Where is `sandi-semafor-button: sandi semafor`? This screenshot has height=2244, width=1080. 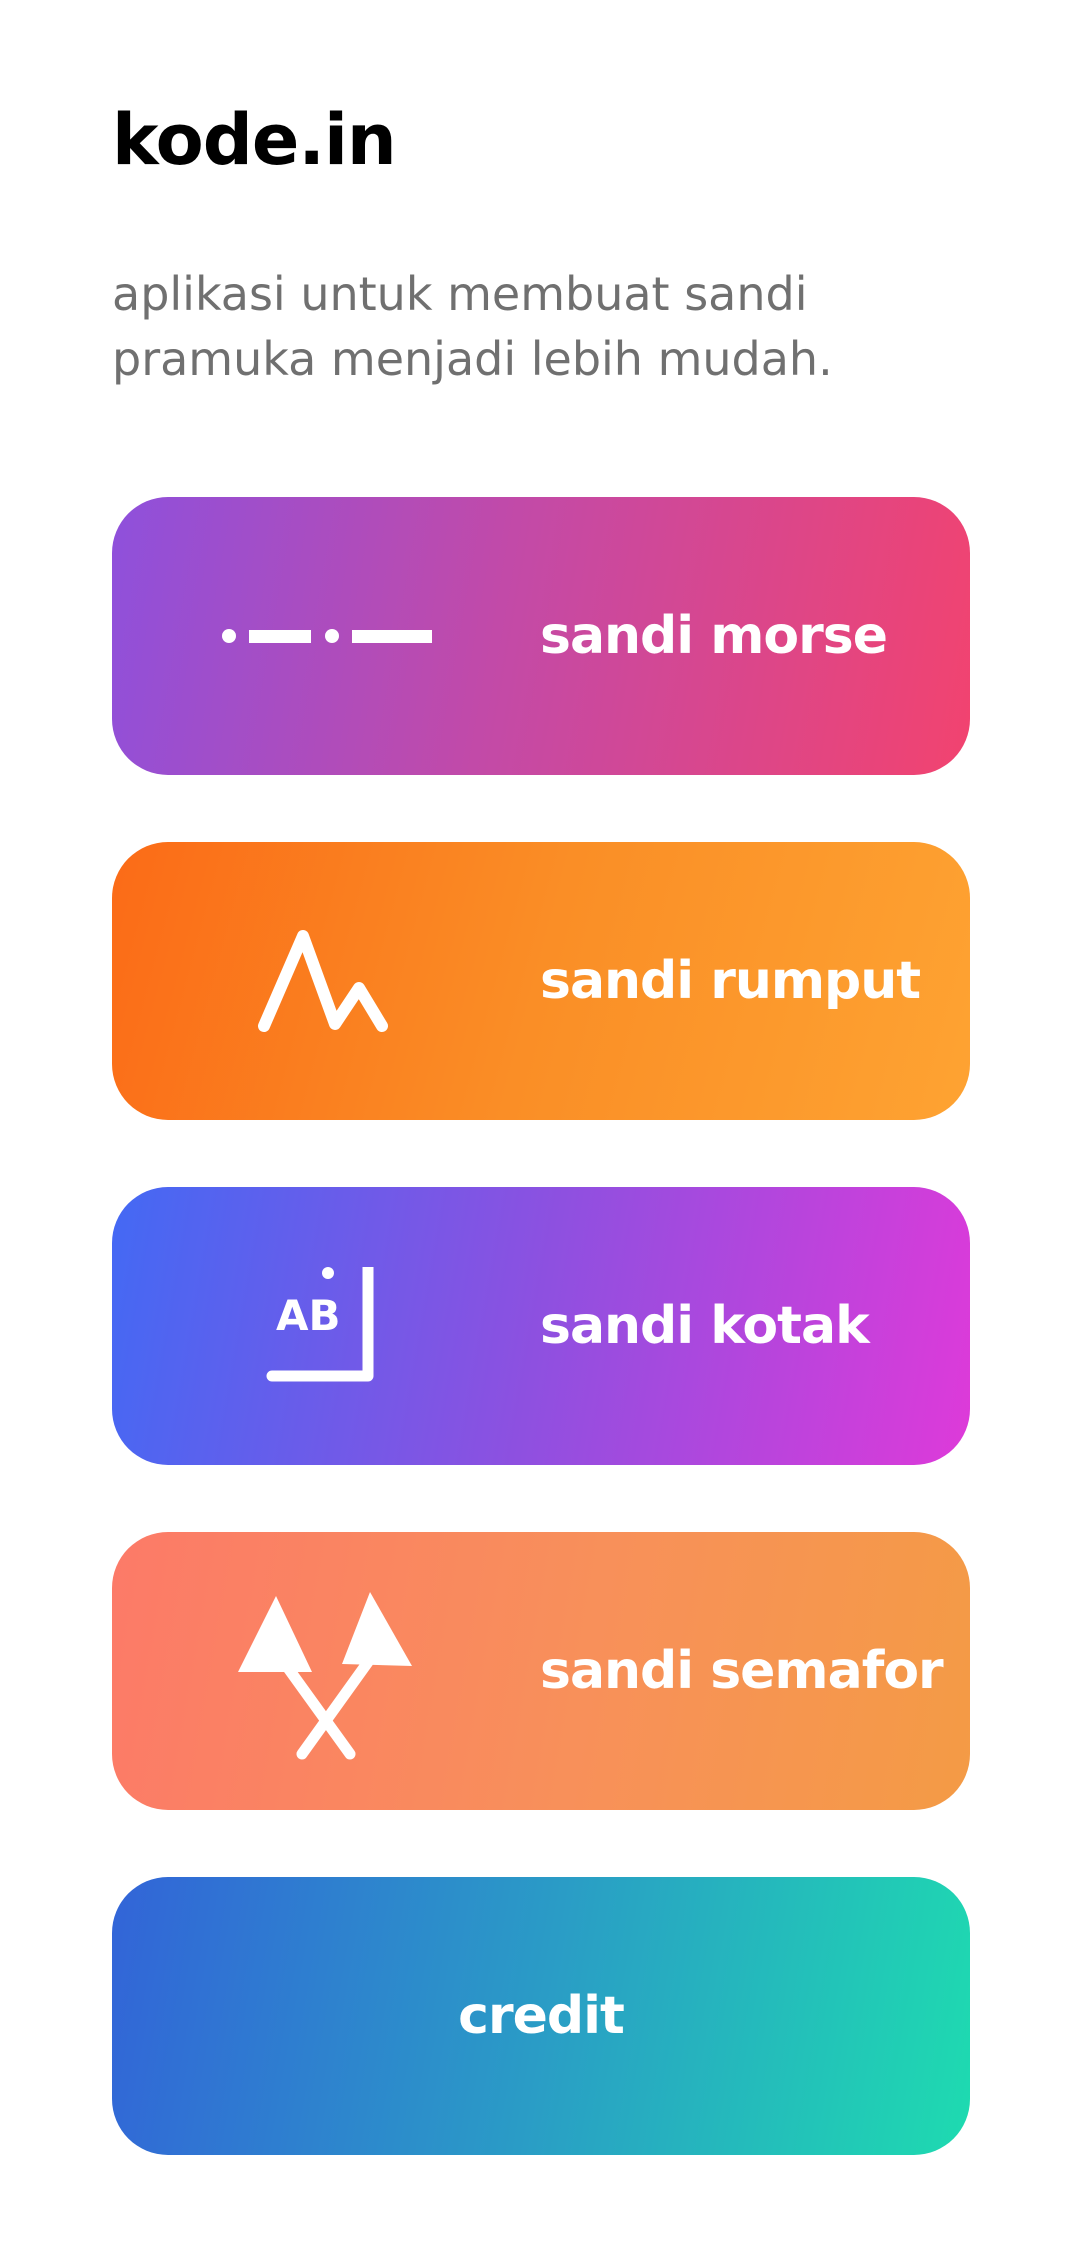
sandi-semafor-button: sandi semafor is located at coordinates (541, 1671).